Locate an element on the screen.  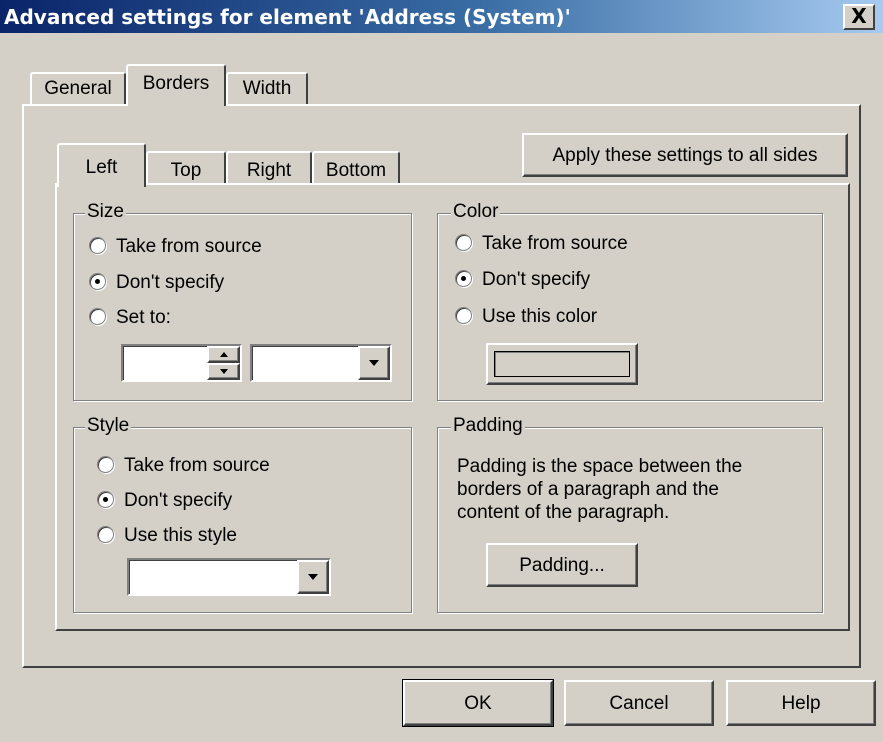
size-unit-dropdown-button is located at coordinates (374, 363).